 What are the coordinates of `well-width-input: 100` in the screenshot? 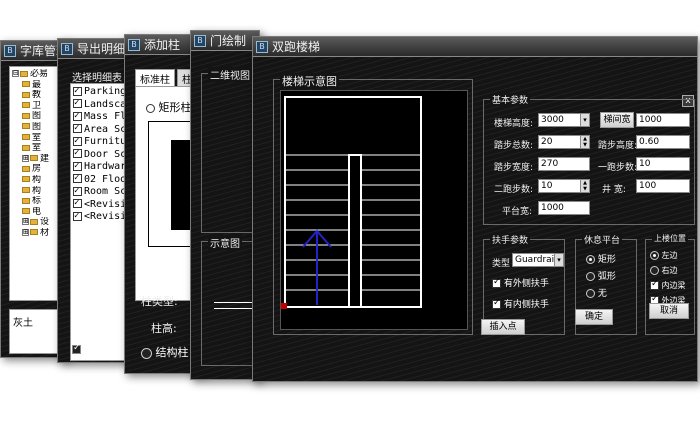 It's located at (663, 186).